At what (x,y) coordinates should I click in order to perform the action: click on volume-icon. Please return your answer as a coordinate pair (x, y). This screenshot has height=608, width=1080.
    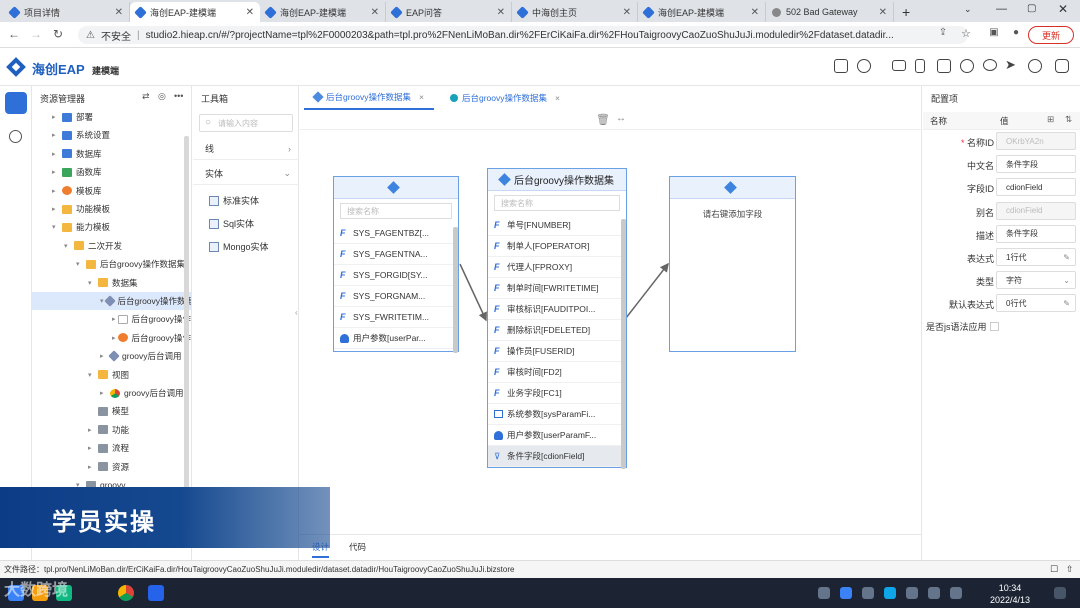
    Looking at the image, I should click on (956, 593).